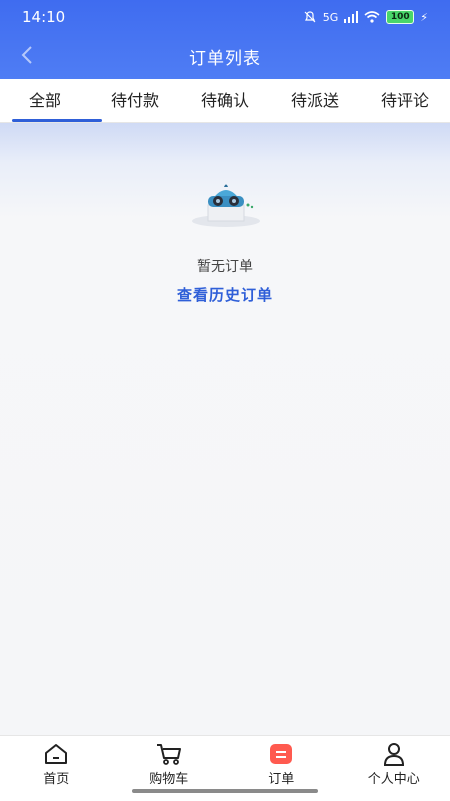 Image resolution: width=450 pixels, height=801 pixels. I want to click on back-button, so click(27, 55).